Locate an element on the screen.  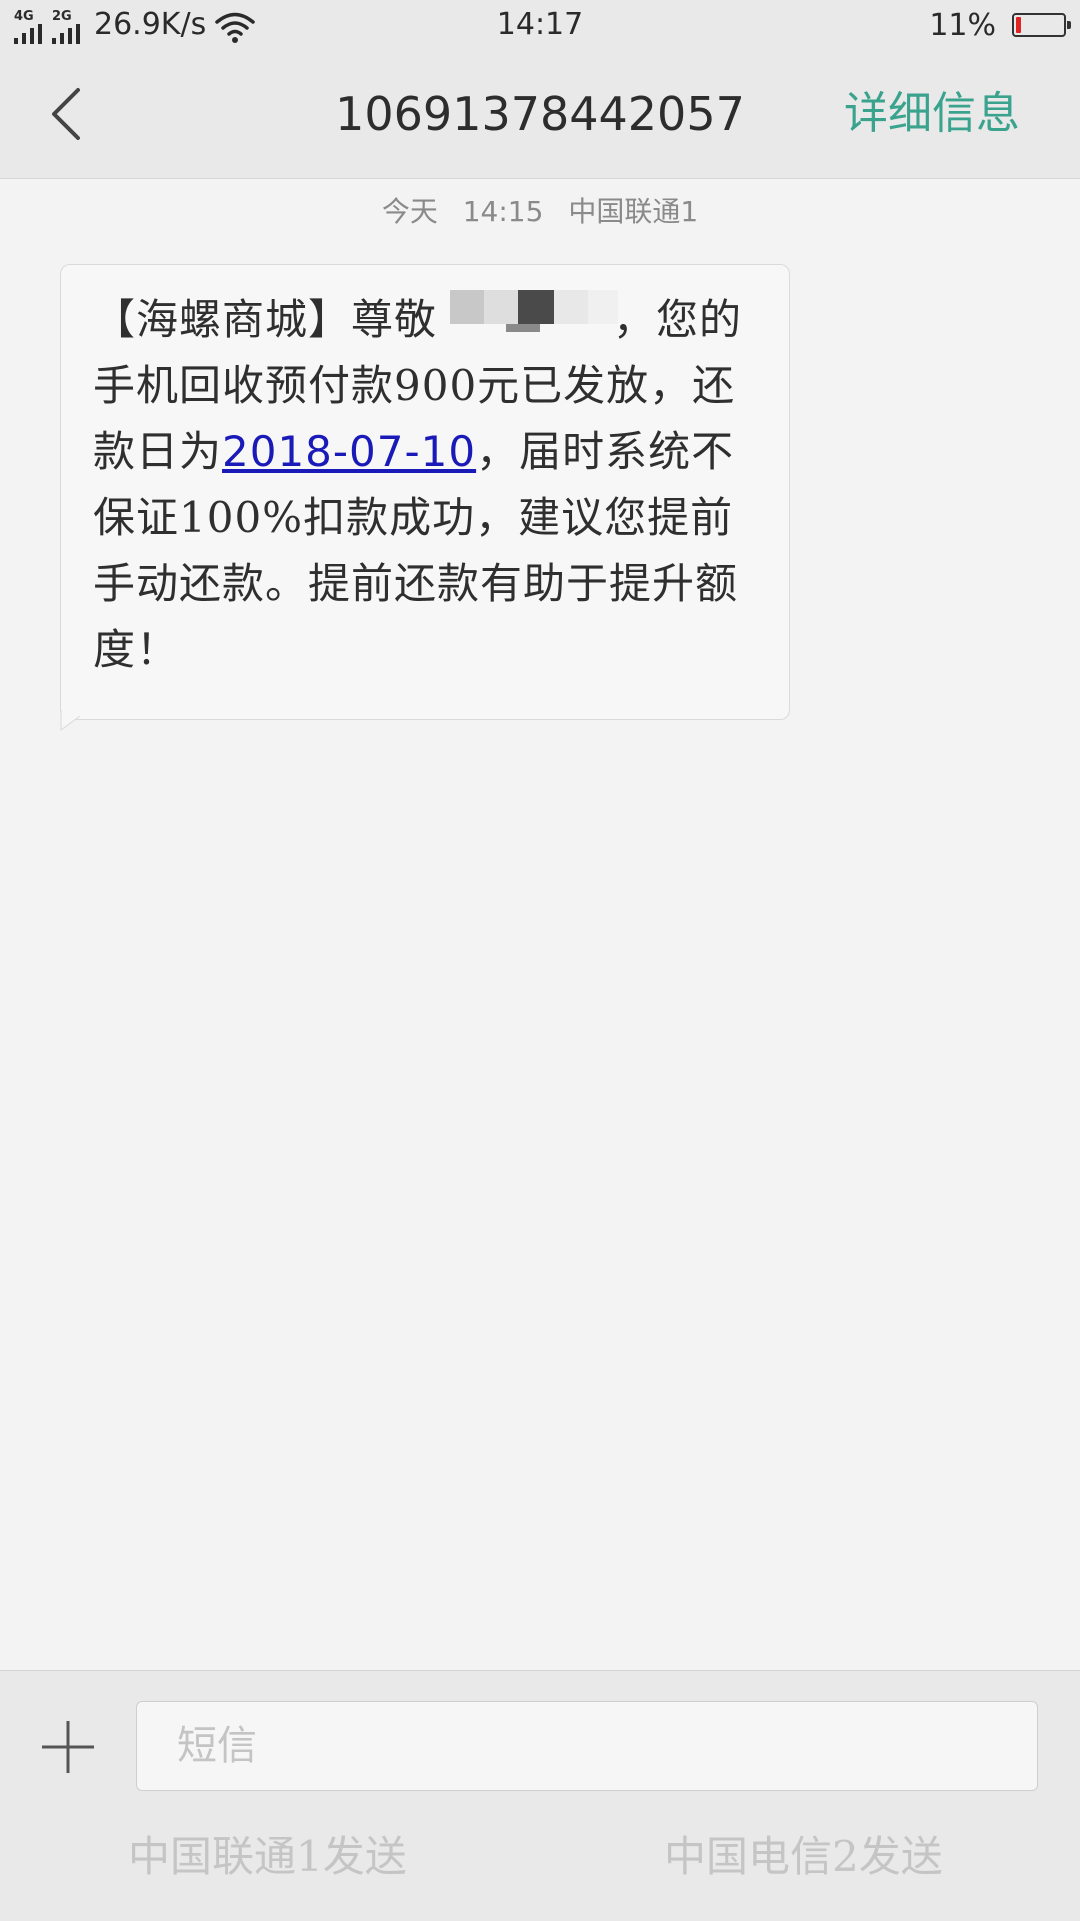
clock: 14:17 is located at coordinates (540, 24).